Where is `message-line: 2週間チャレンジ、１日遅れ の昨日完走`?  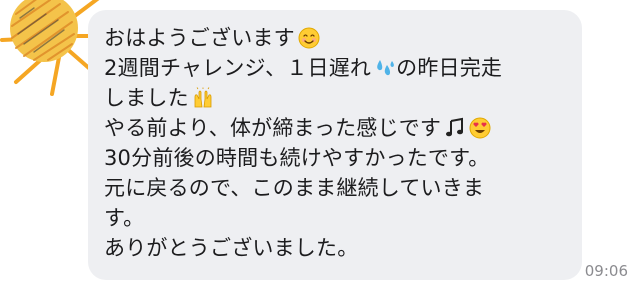 message-line: 2週間チャレンジ、１日遅れ の昨日完走 is located at coordinates (343, 68).